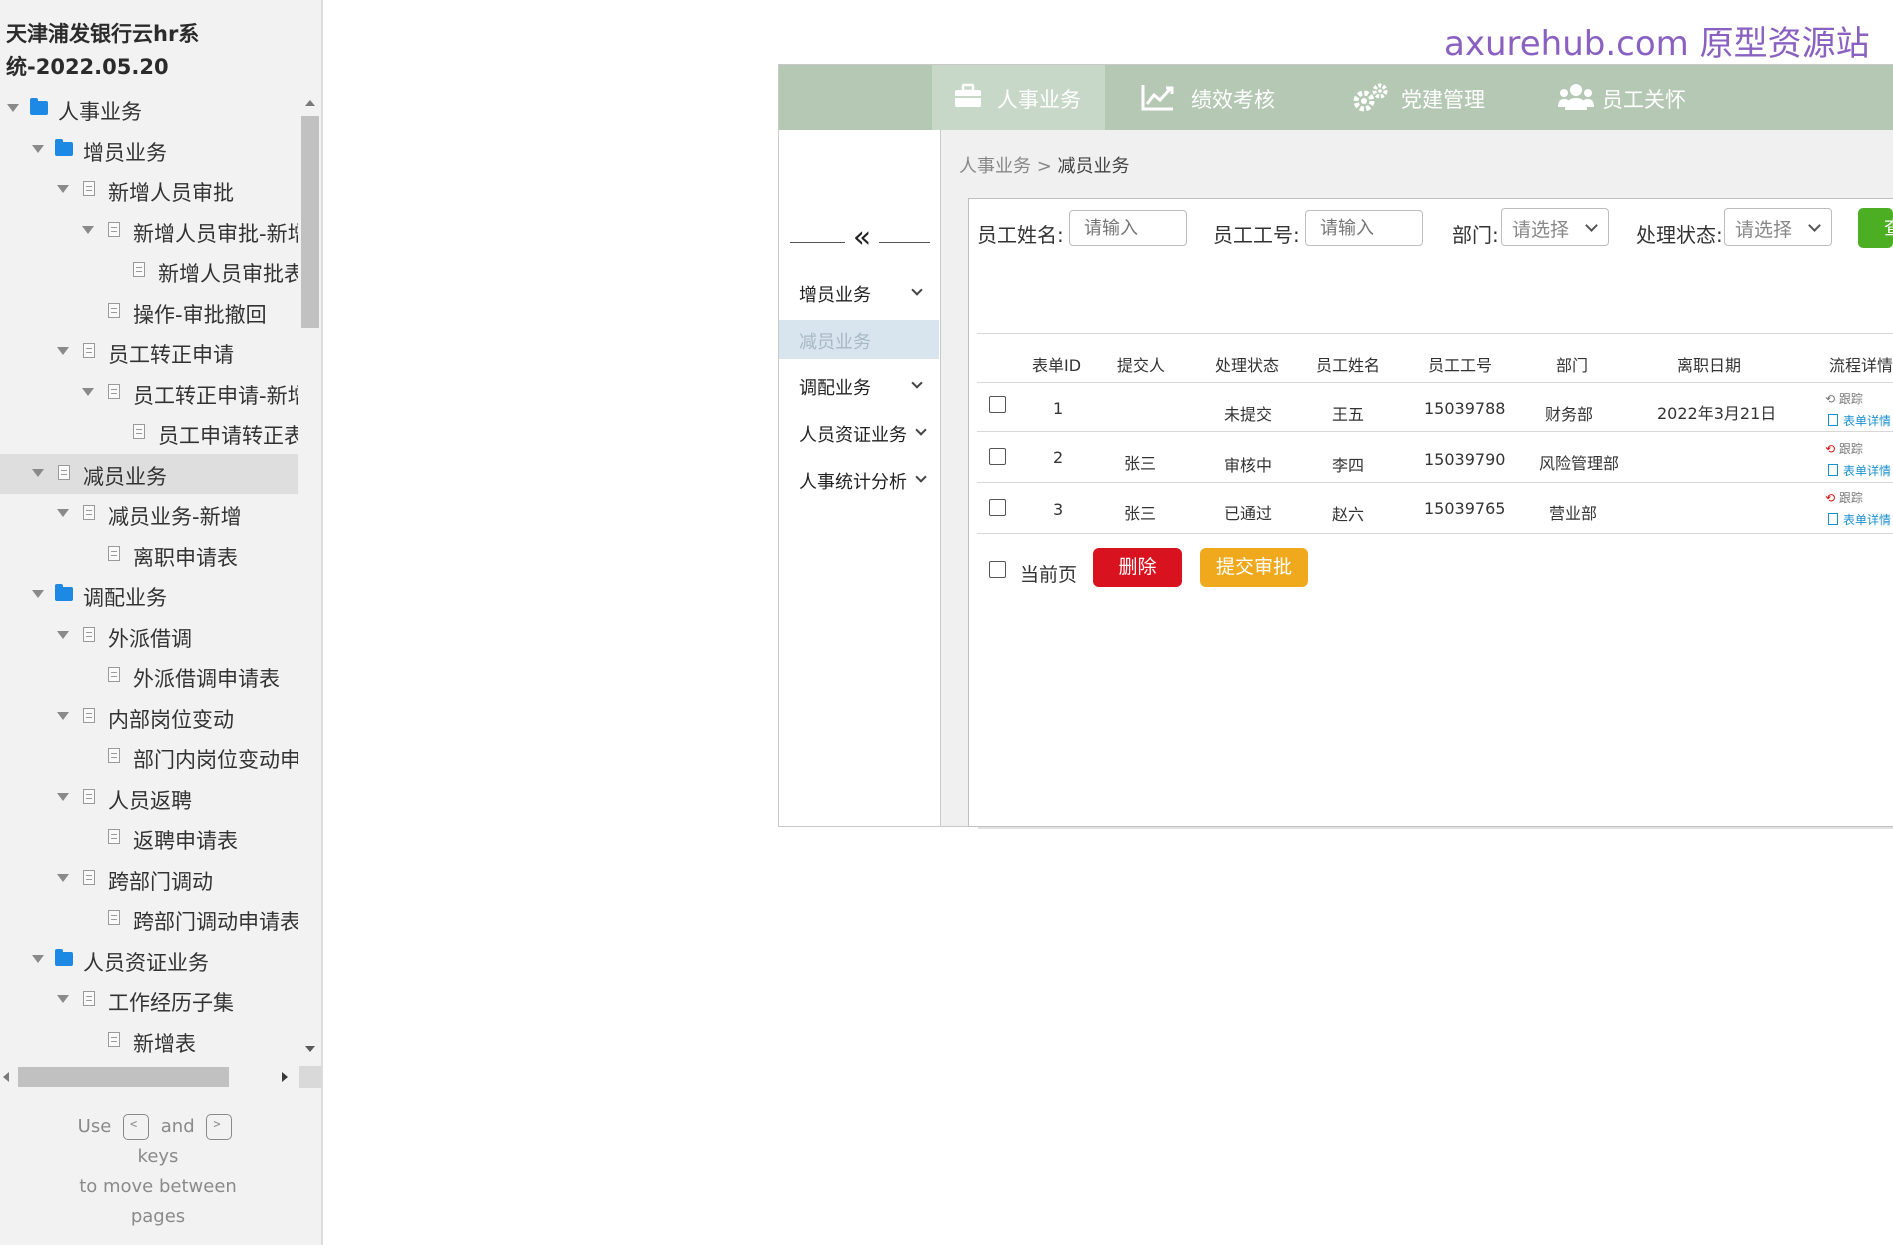 This screenshot has width=1893, height=1245. I want to click on sitemap-node: 调配业务, so click(149, 595).